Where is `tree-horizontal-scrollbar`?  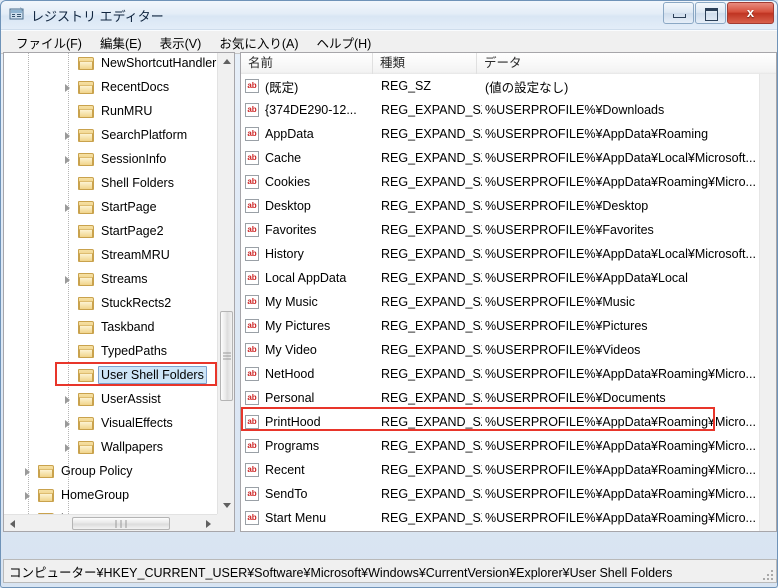 tree-horizontal-scrollbar is located at coordinates (110, 522).